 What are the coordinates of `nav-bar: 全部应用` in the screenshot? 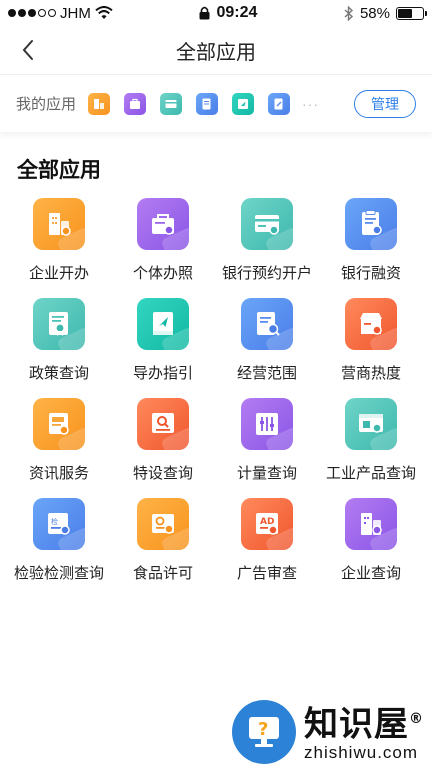 It's located at (216, 50).